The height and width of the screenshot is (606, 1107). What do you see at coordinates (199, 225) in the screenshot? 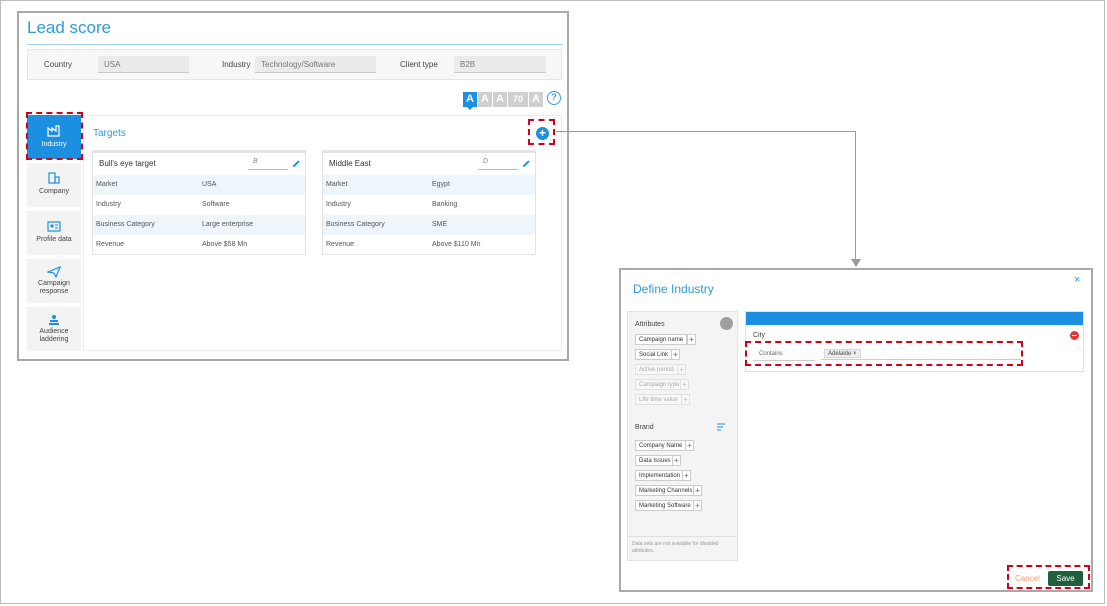
I see `table-row: Business Category Large enterprise` at bounding box center [199, 225].